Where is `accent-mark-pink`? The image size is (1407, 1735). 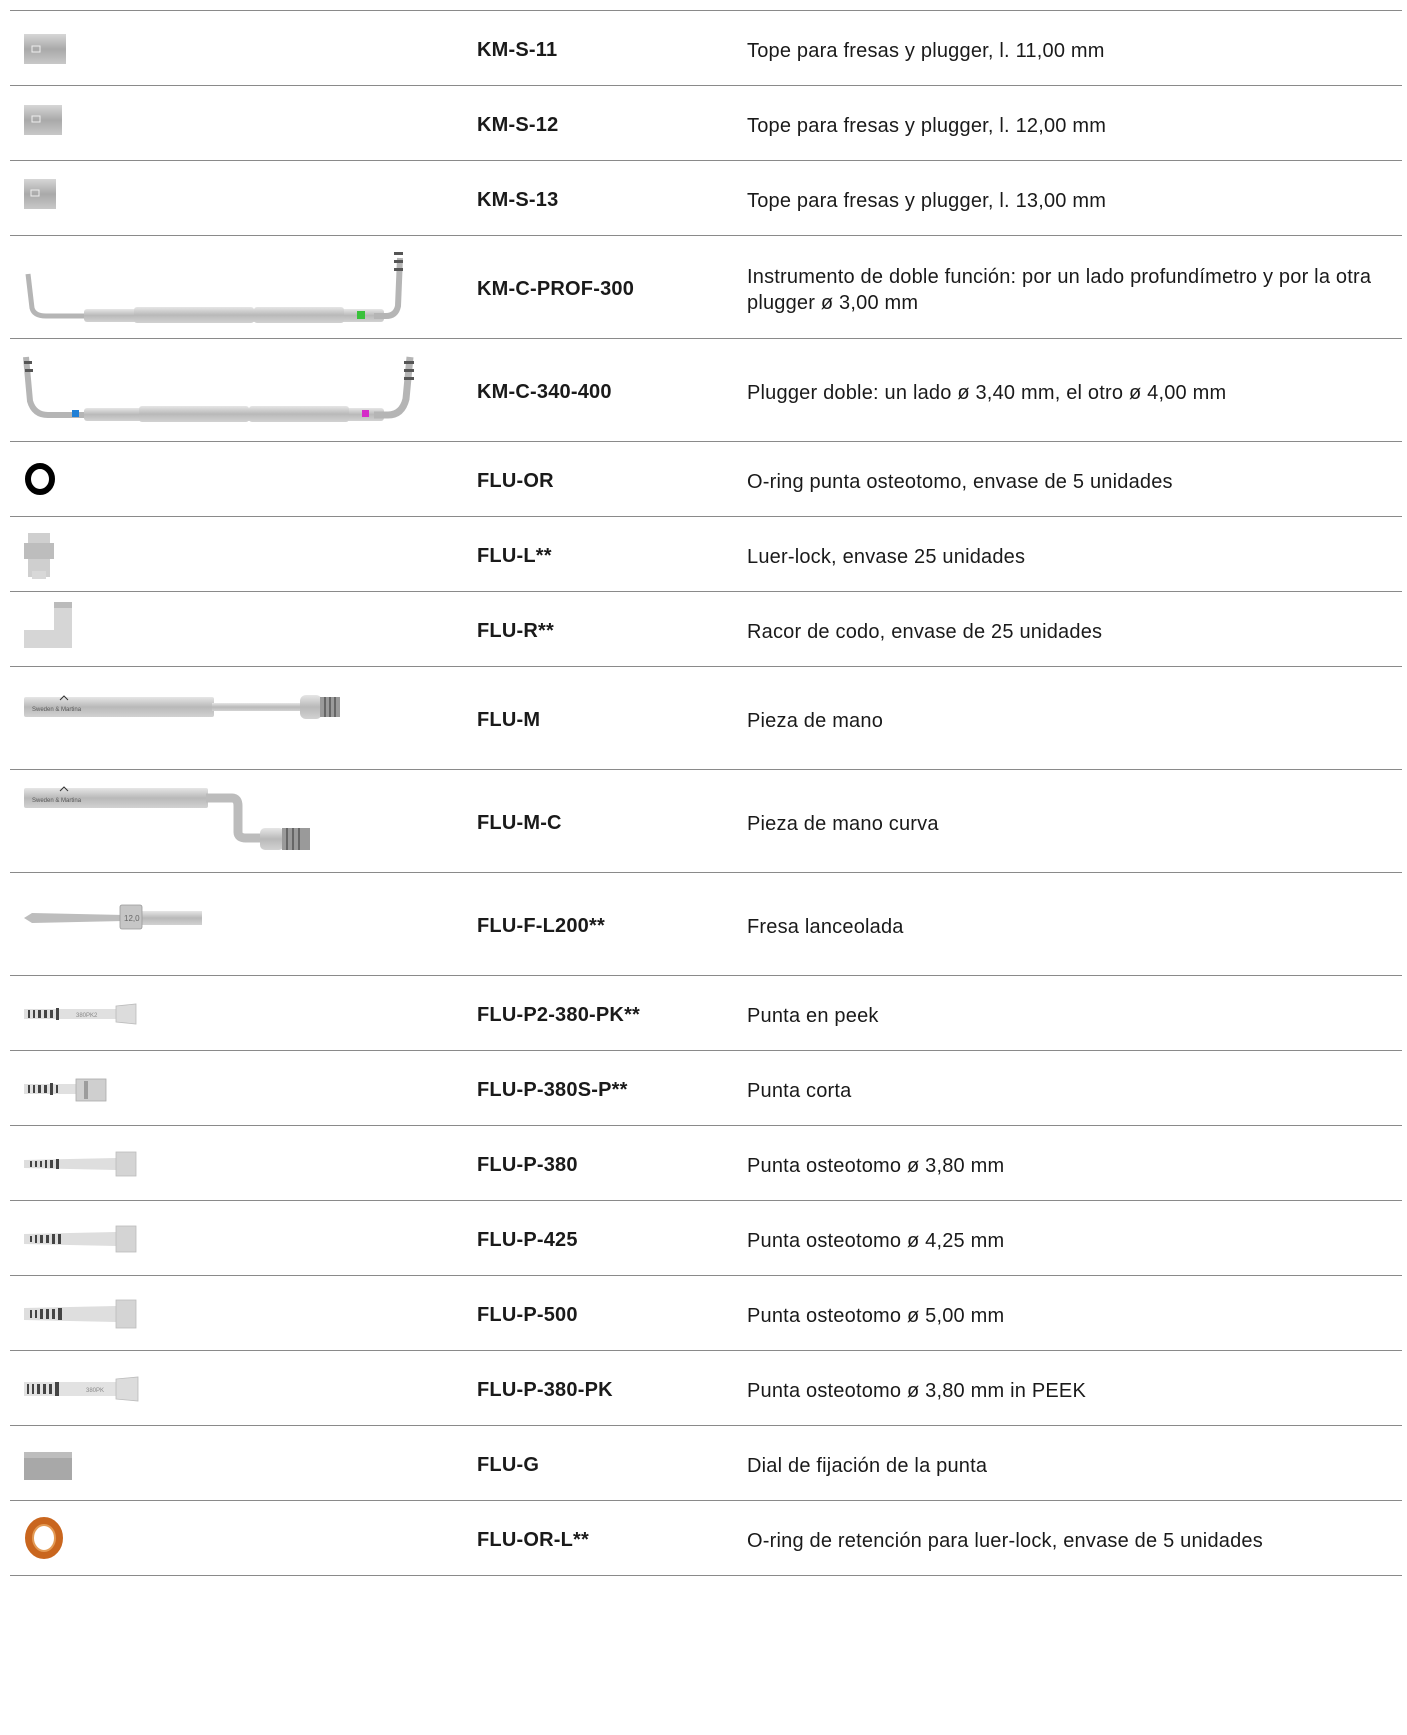 accent-mark-pink is located at coordinates (365, 413).